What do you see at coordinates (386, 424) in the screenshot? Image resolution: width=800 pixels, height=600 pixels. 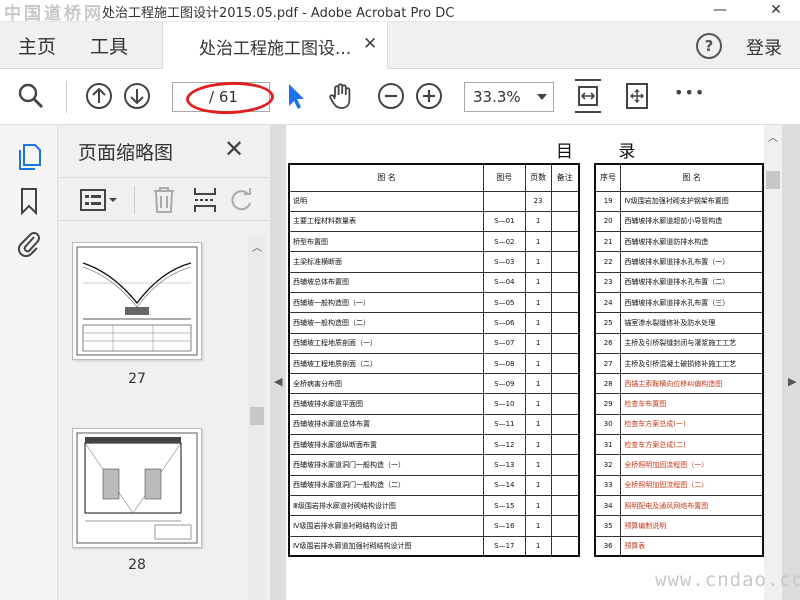 I see `table-cell: 西辅坡排水廊道总体布置` at bounding box center [386, 424].